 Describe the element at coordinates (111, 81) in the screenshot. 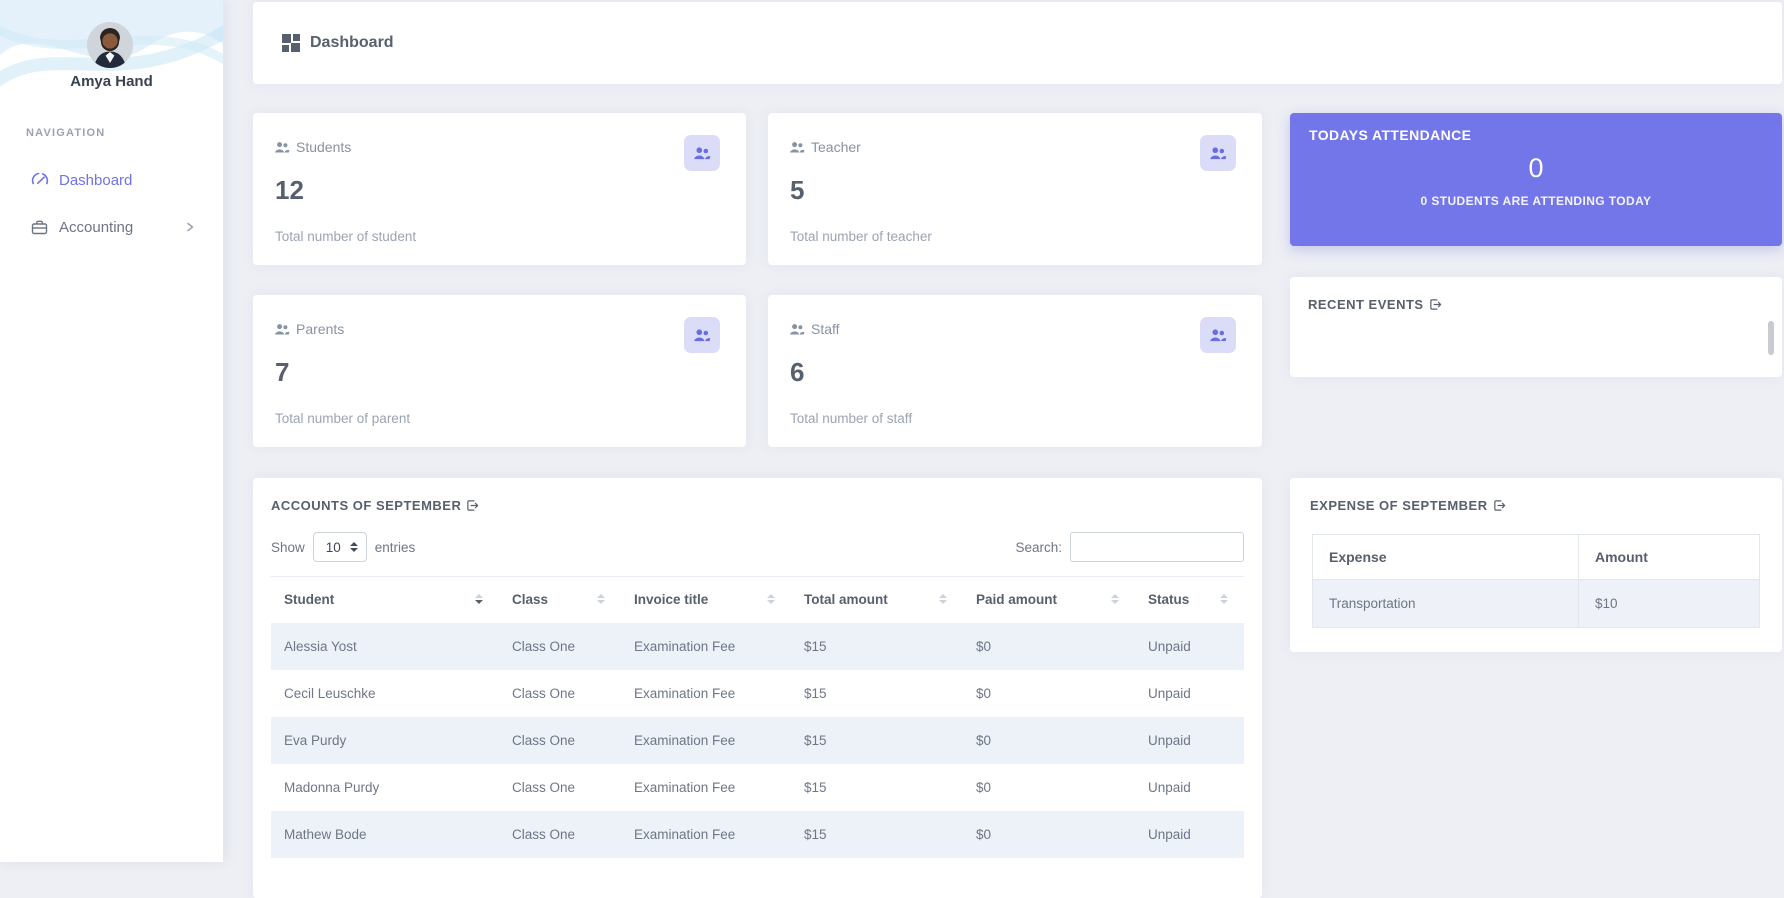

I see `user-name: Amya Hand` at that location.